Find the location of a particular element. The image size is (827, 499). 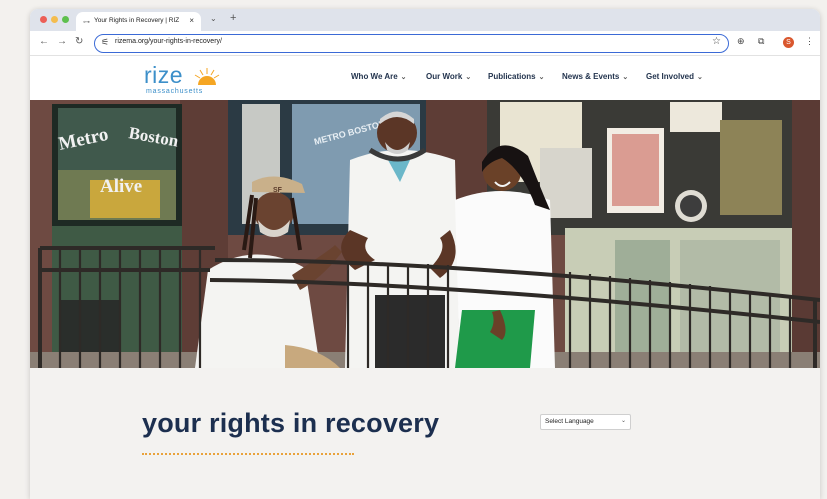

language-select: Select Language ⌄ is located at coordinates (585, 422).